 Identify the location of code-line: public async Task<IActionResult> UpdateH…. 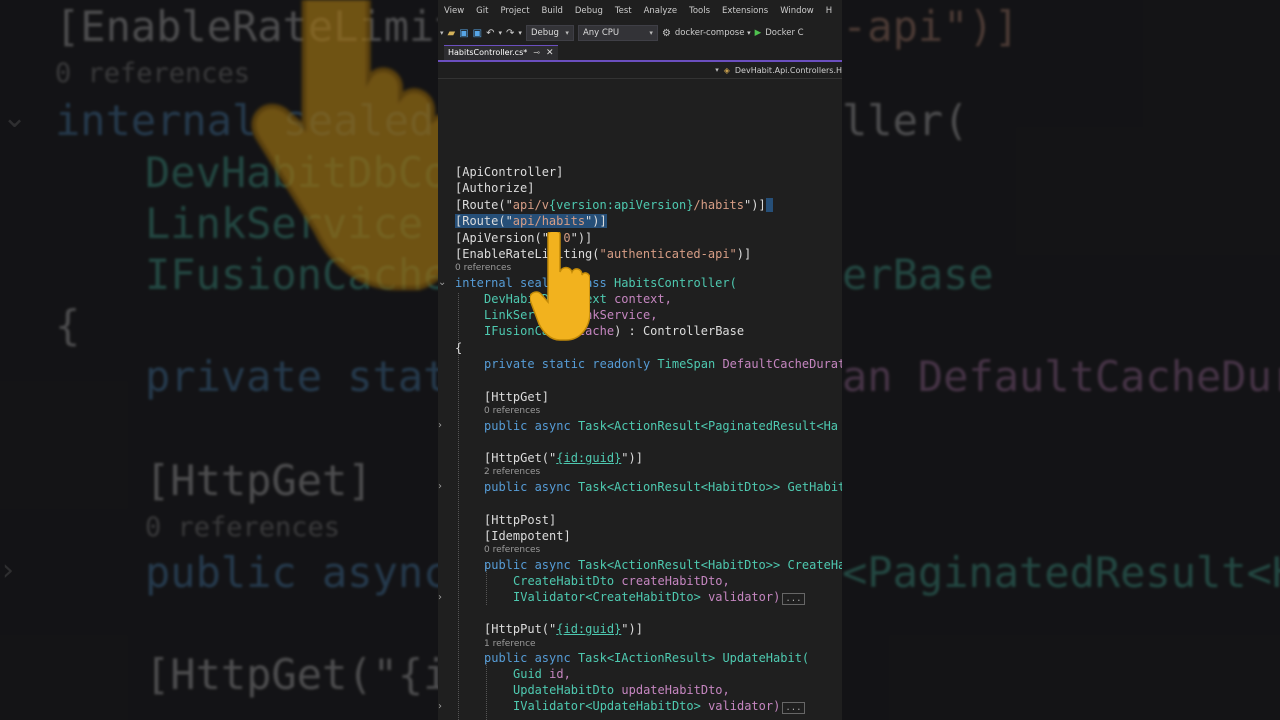
(647, 658).